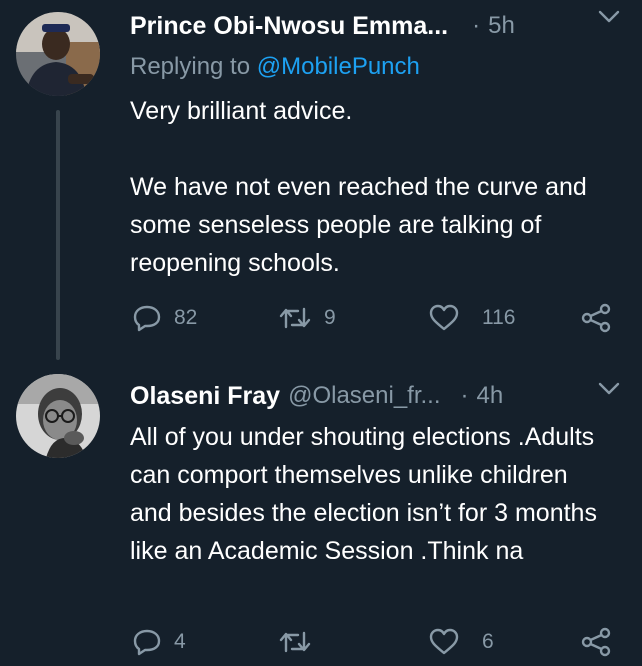 This screenshot has width=642, height=666. I want to click on action-bar: 82 9 116, so click(375, 318).